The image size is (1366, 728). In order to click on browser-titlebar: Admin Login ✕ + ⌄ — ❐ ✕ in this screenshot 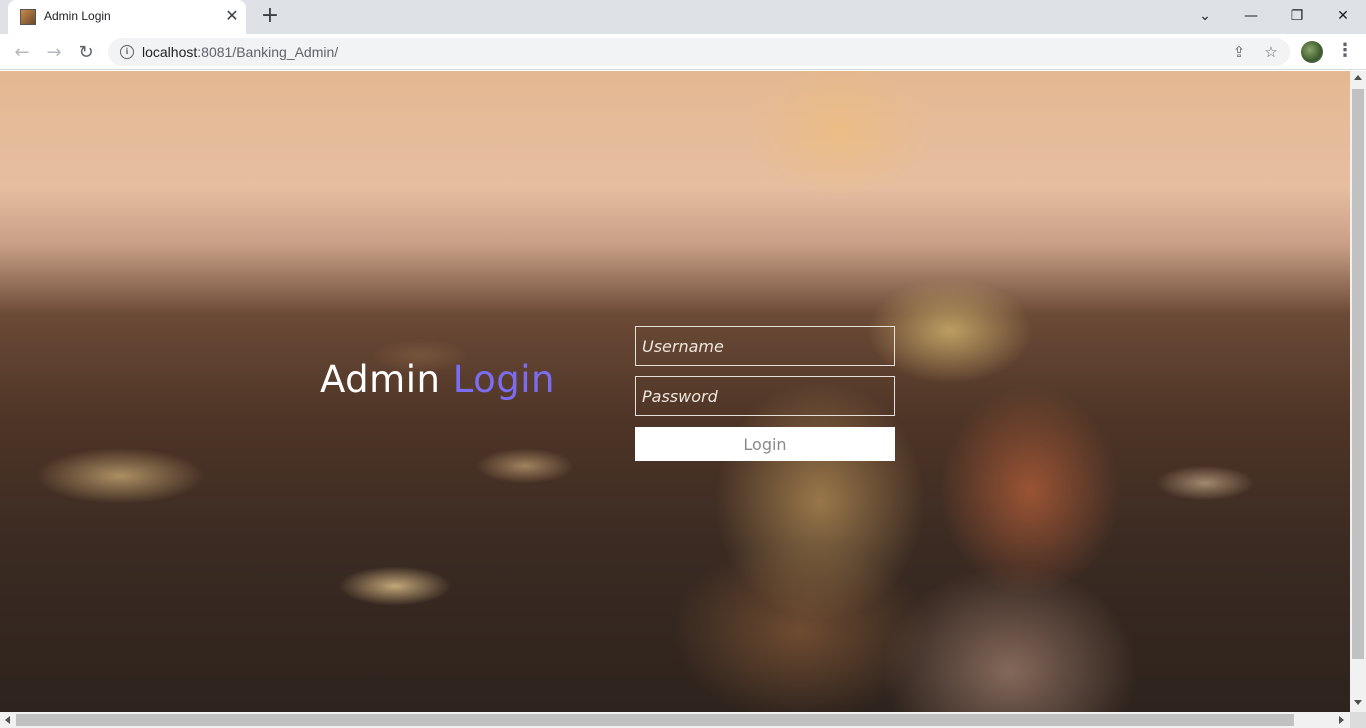, I will do `click(683, 17)`.